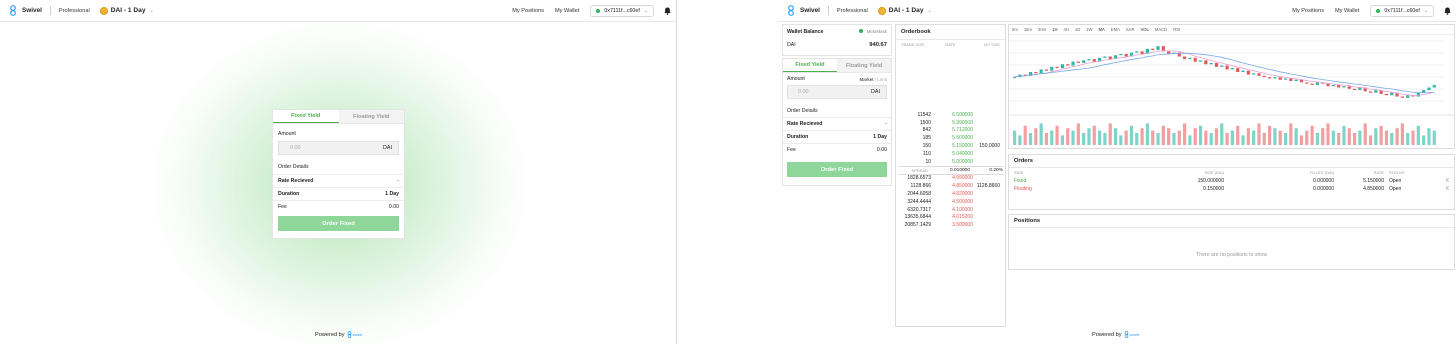  I want to click on chart-interval-1d: 1D, so click(1077, 29).